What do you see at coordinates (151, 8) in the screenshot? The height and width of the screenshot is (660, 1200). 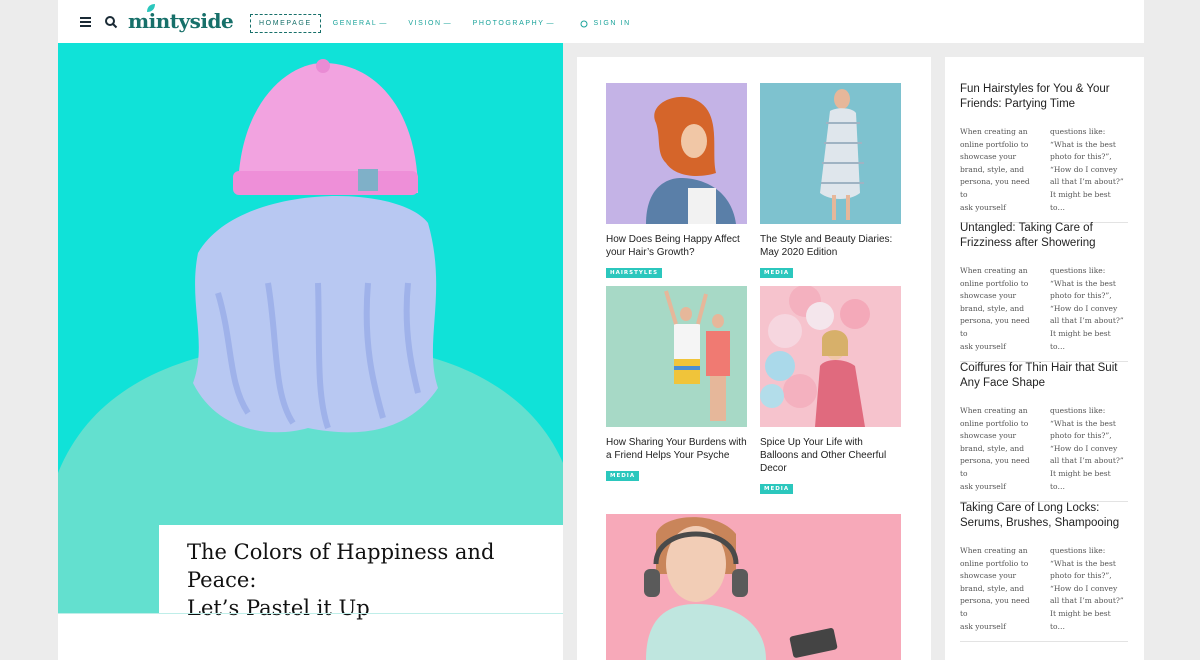 I see `leaf-icon` at bounding box center [151, 8].